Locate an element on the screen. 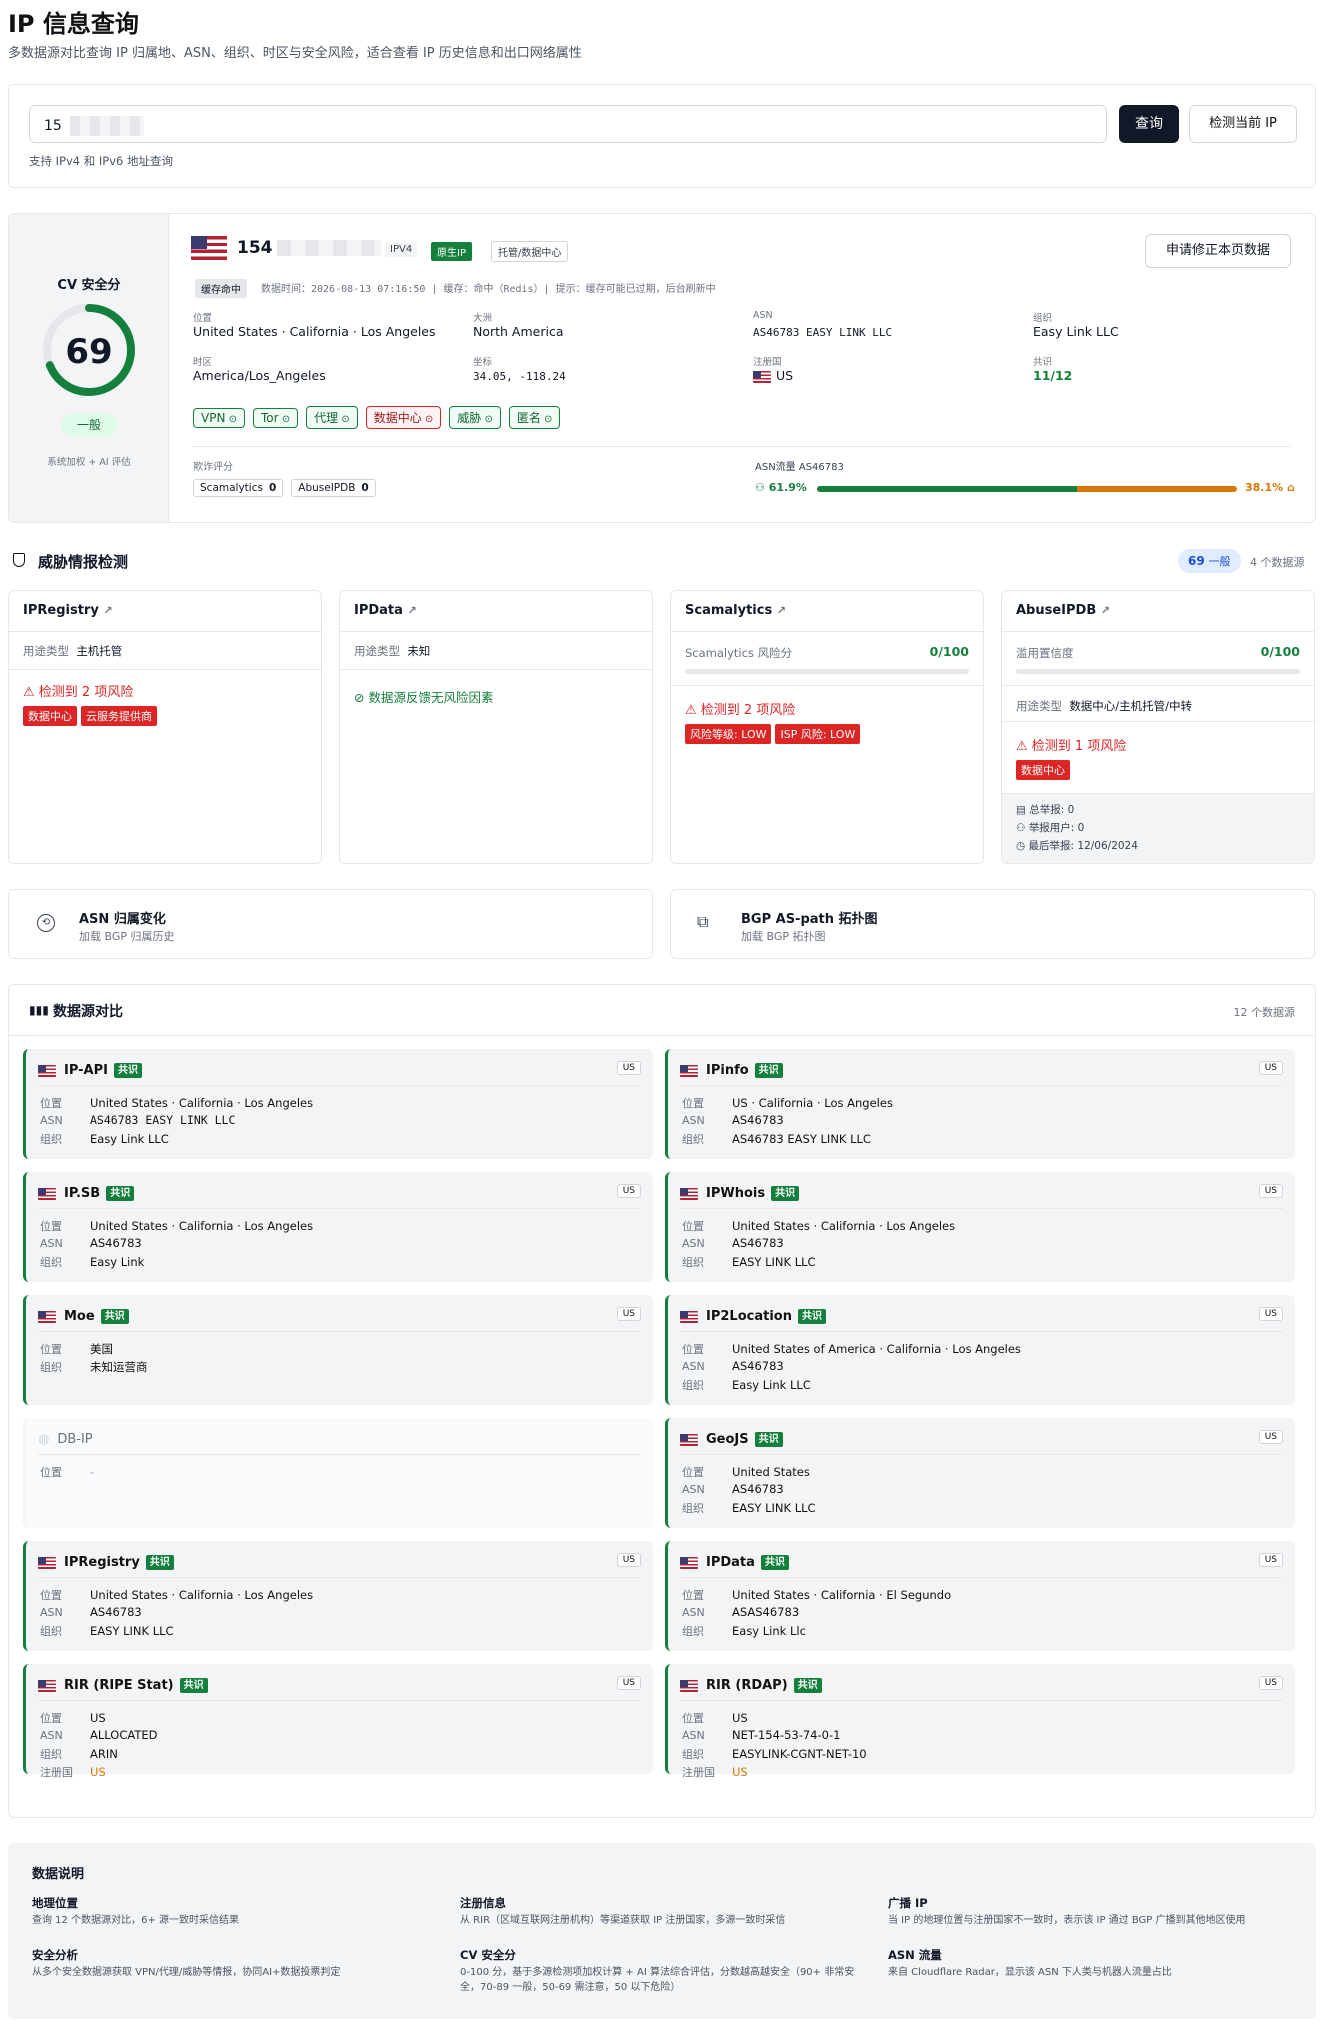 Image resolution: width=1325 pixels, height=2038 pixels. stat-row: ⚇ 举报用户: 0 is located at coordinates (1050, 827).